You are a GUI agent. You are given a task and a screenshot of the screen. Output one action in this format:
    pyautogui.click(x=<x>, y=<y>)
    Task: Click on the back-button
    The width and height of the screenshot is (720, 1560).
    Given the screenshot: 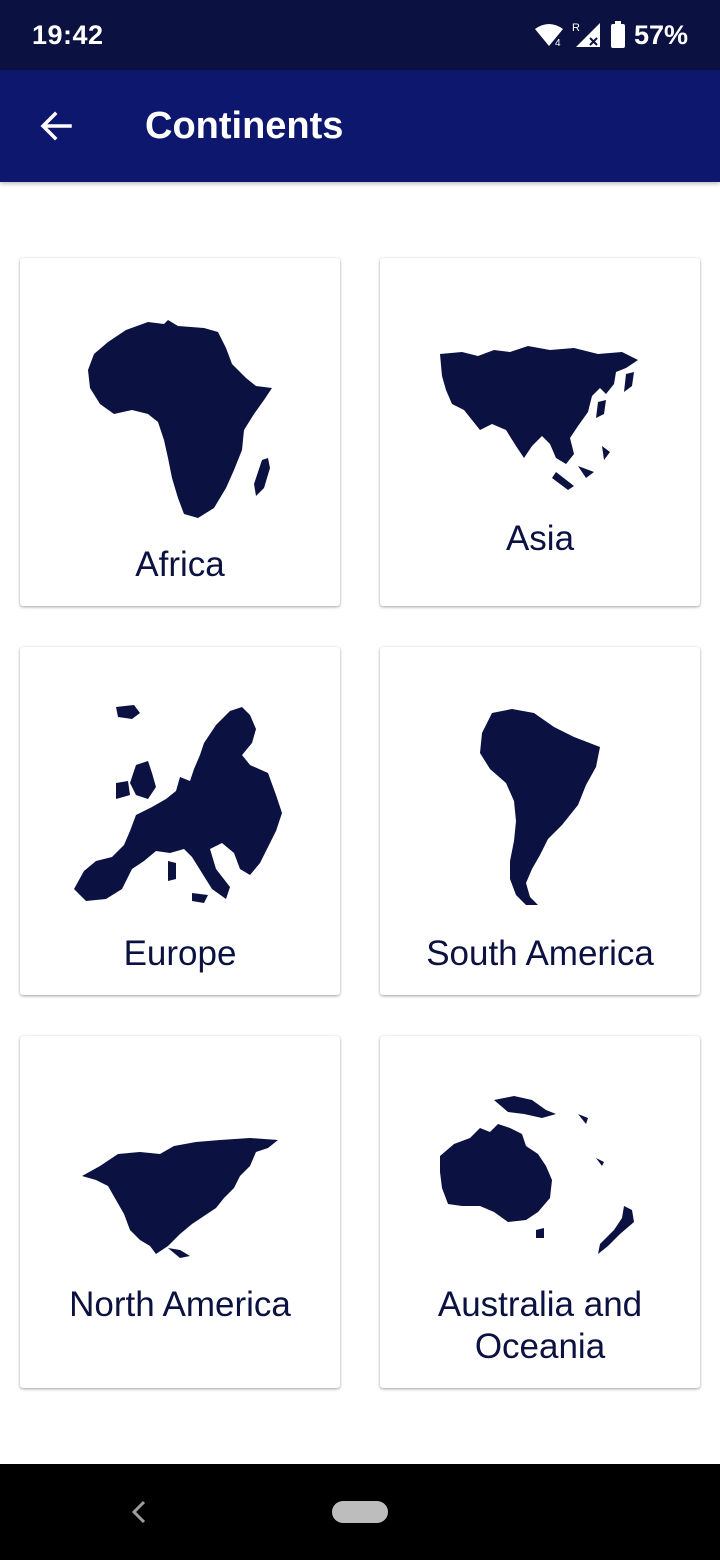 What is the action you would take?
    pyautogui.click(x=56, y=126)
    